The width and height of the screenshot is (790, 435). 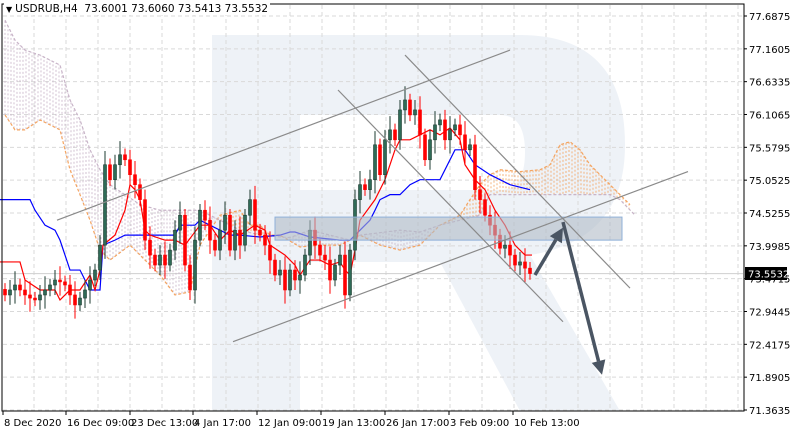 What do you see at coordinates (417, 423) in the screenshot?
I see `time-tick-label: 26 Jan 17:00` at bounding box center [417, 423].